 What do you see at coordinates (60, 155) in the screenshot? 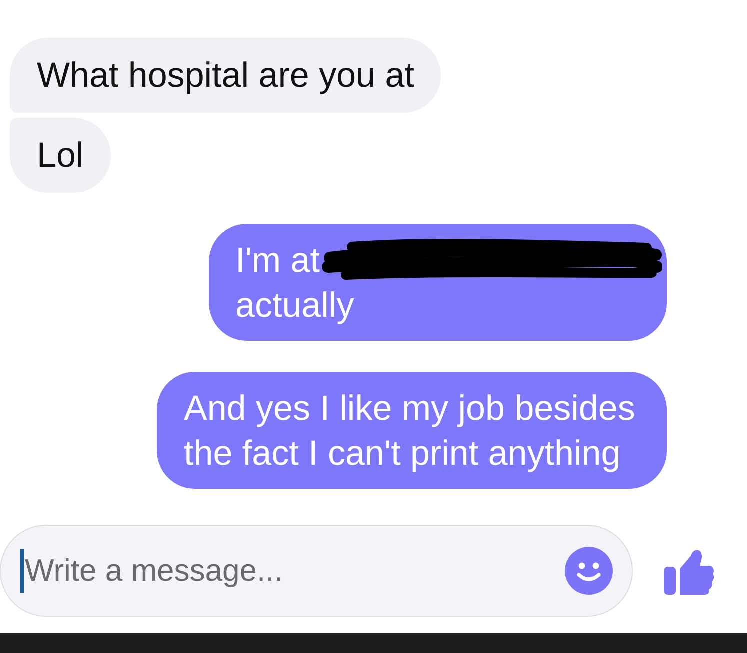
I see `received-message: Lol` at bounding box center [60, 155].